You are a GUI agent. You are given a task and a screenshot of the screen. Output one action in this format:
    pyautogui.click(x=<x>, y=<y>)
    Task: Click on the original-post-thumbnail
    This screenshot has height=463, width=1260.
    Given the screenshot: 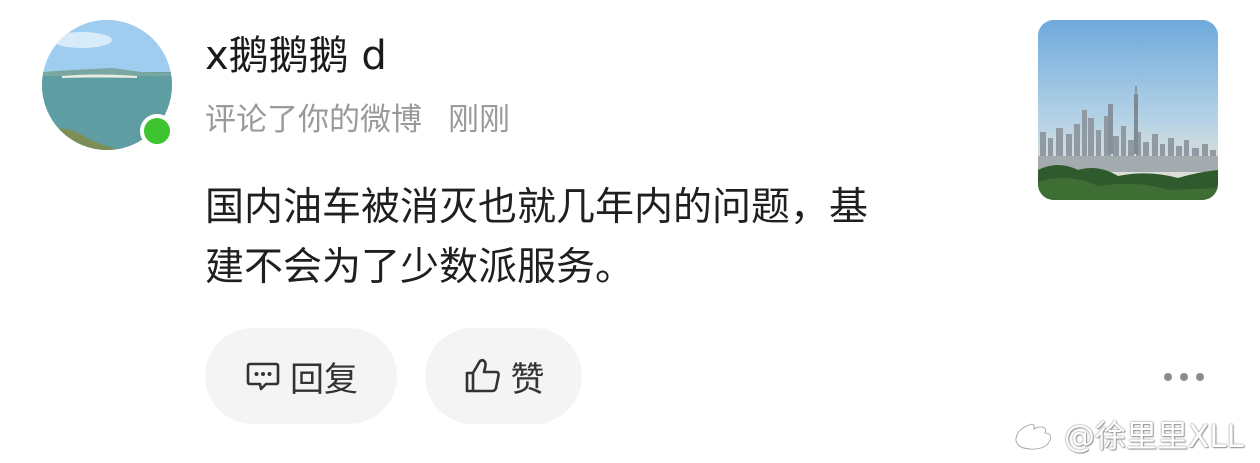 What is the action you would take?
    pyautogui.click(x=1128, y=110)
    